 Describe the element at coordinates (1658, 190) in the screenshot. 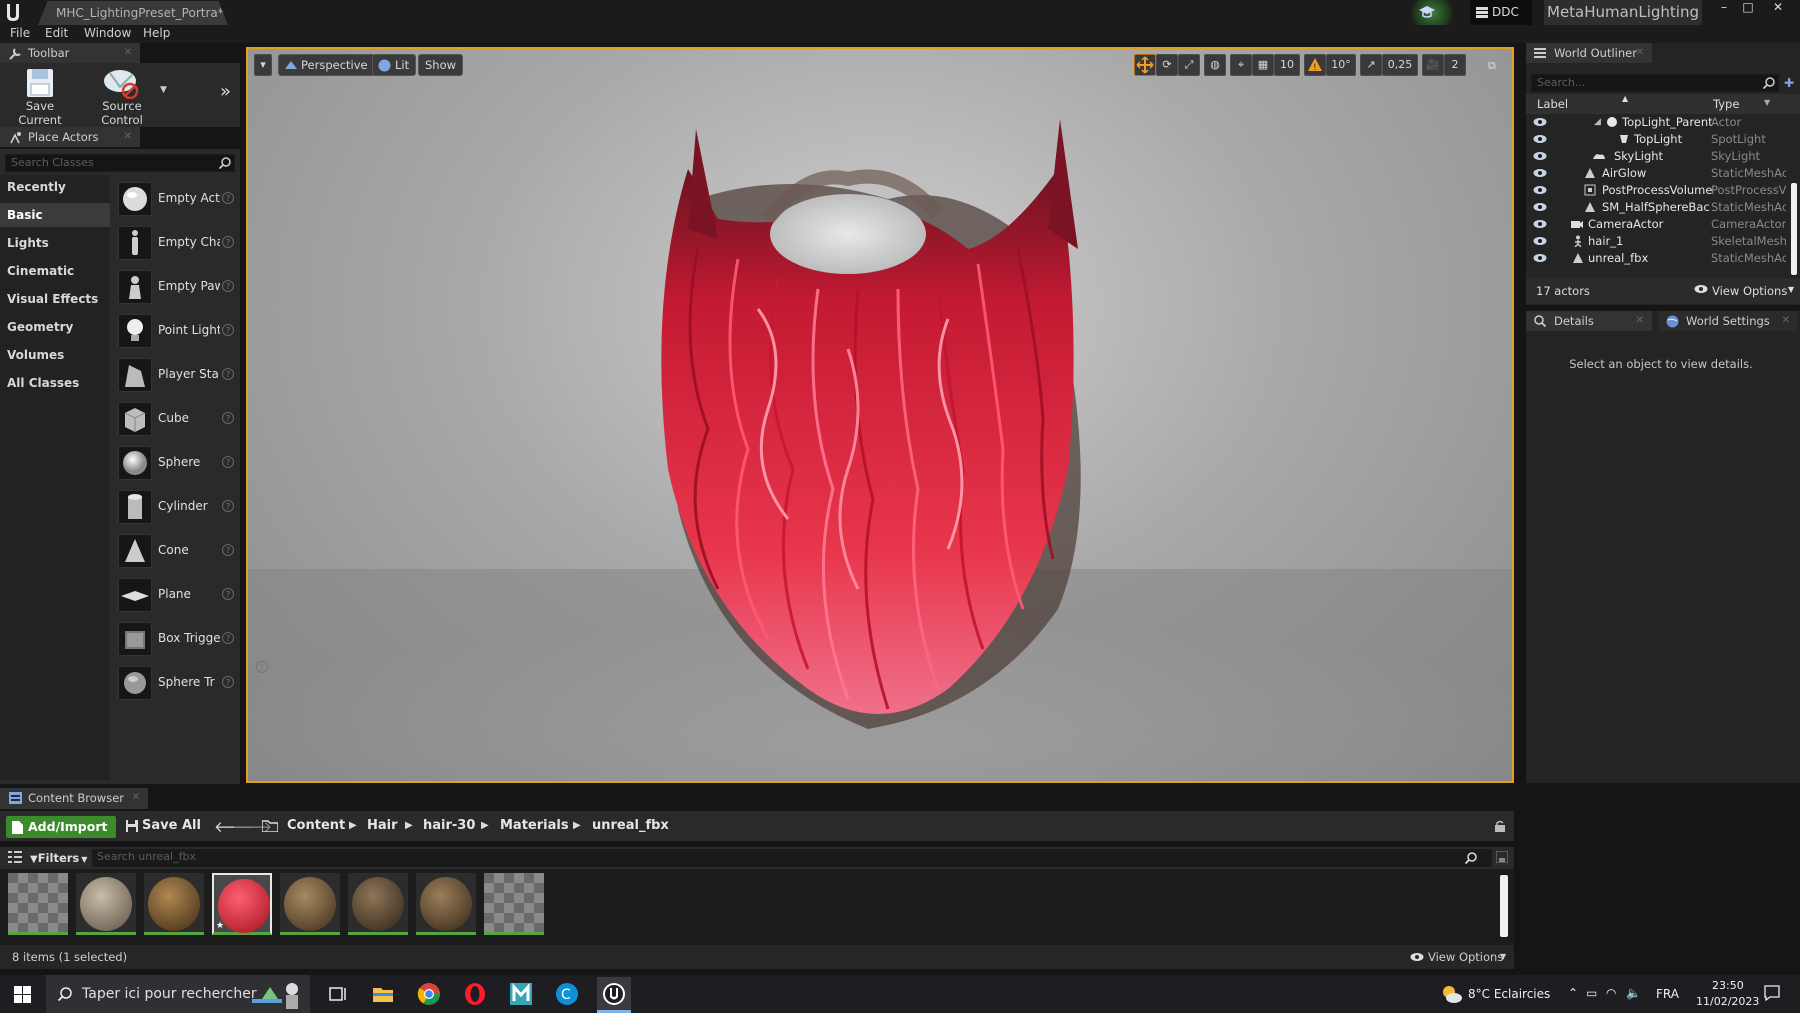

I see `outliner-row: PostProcessVolume PostProcessV` at that location.